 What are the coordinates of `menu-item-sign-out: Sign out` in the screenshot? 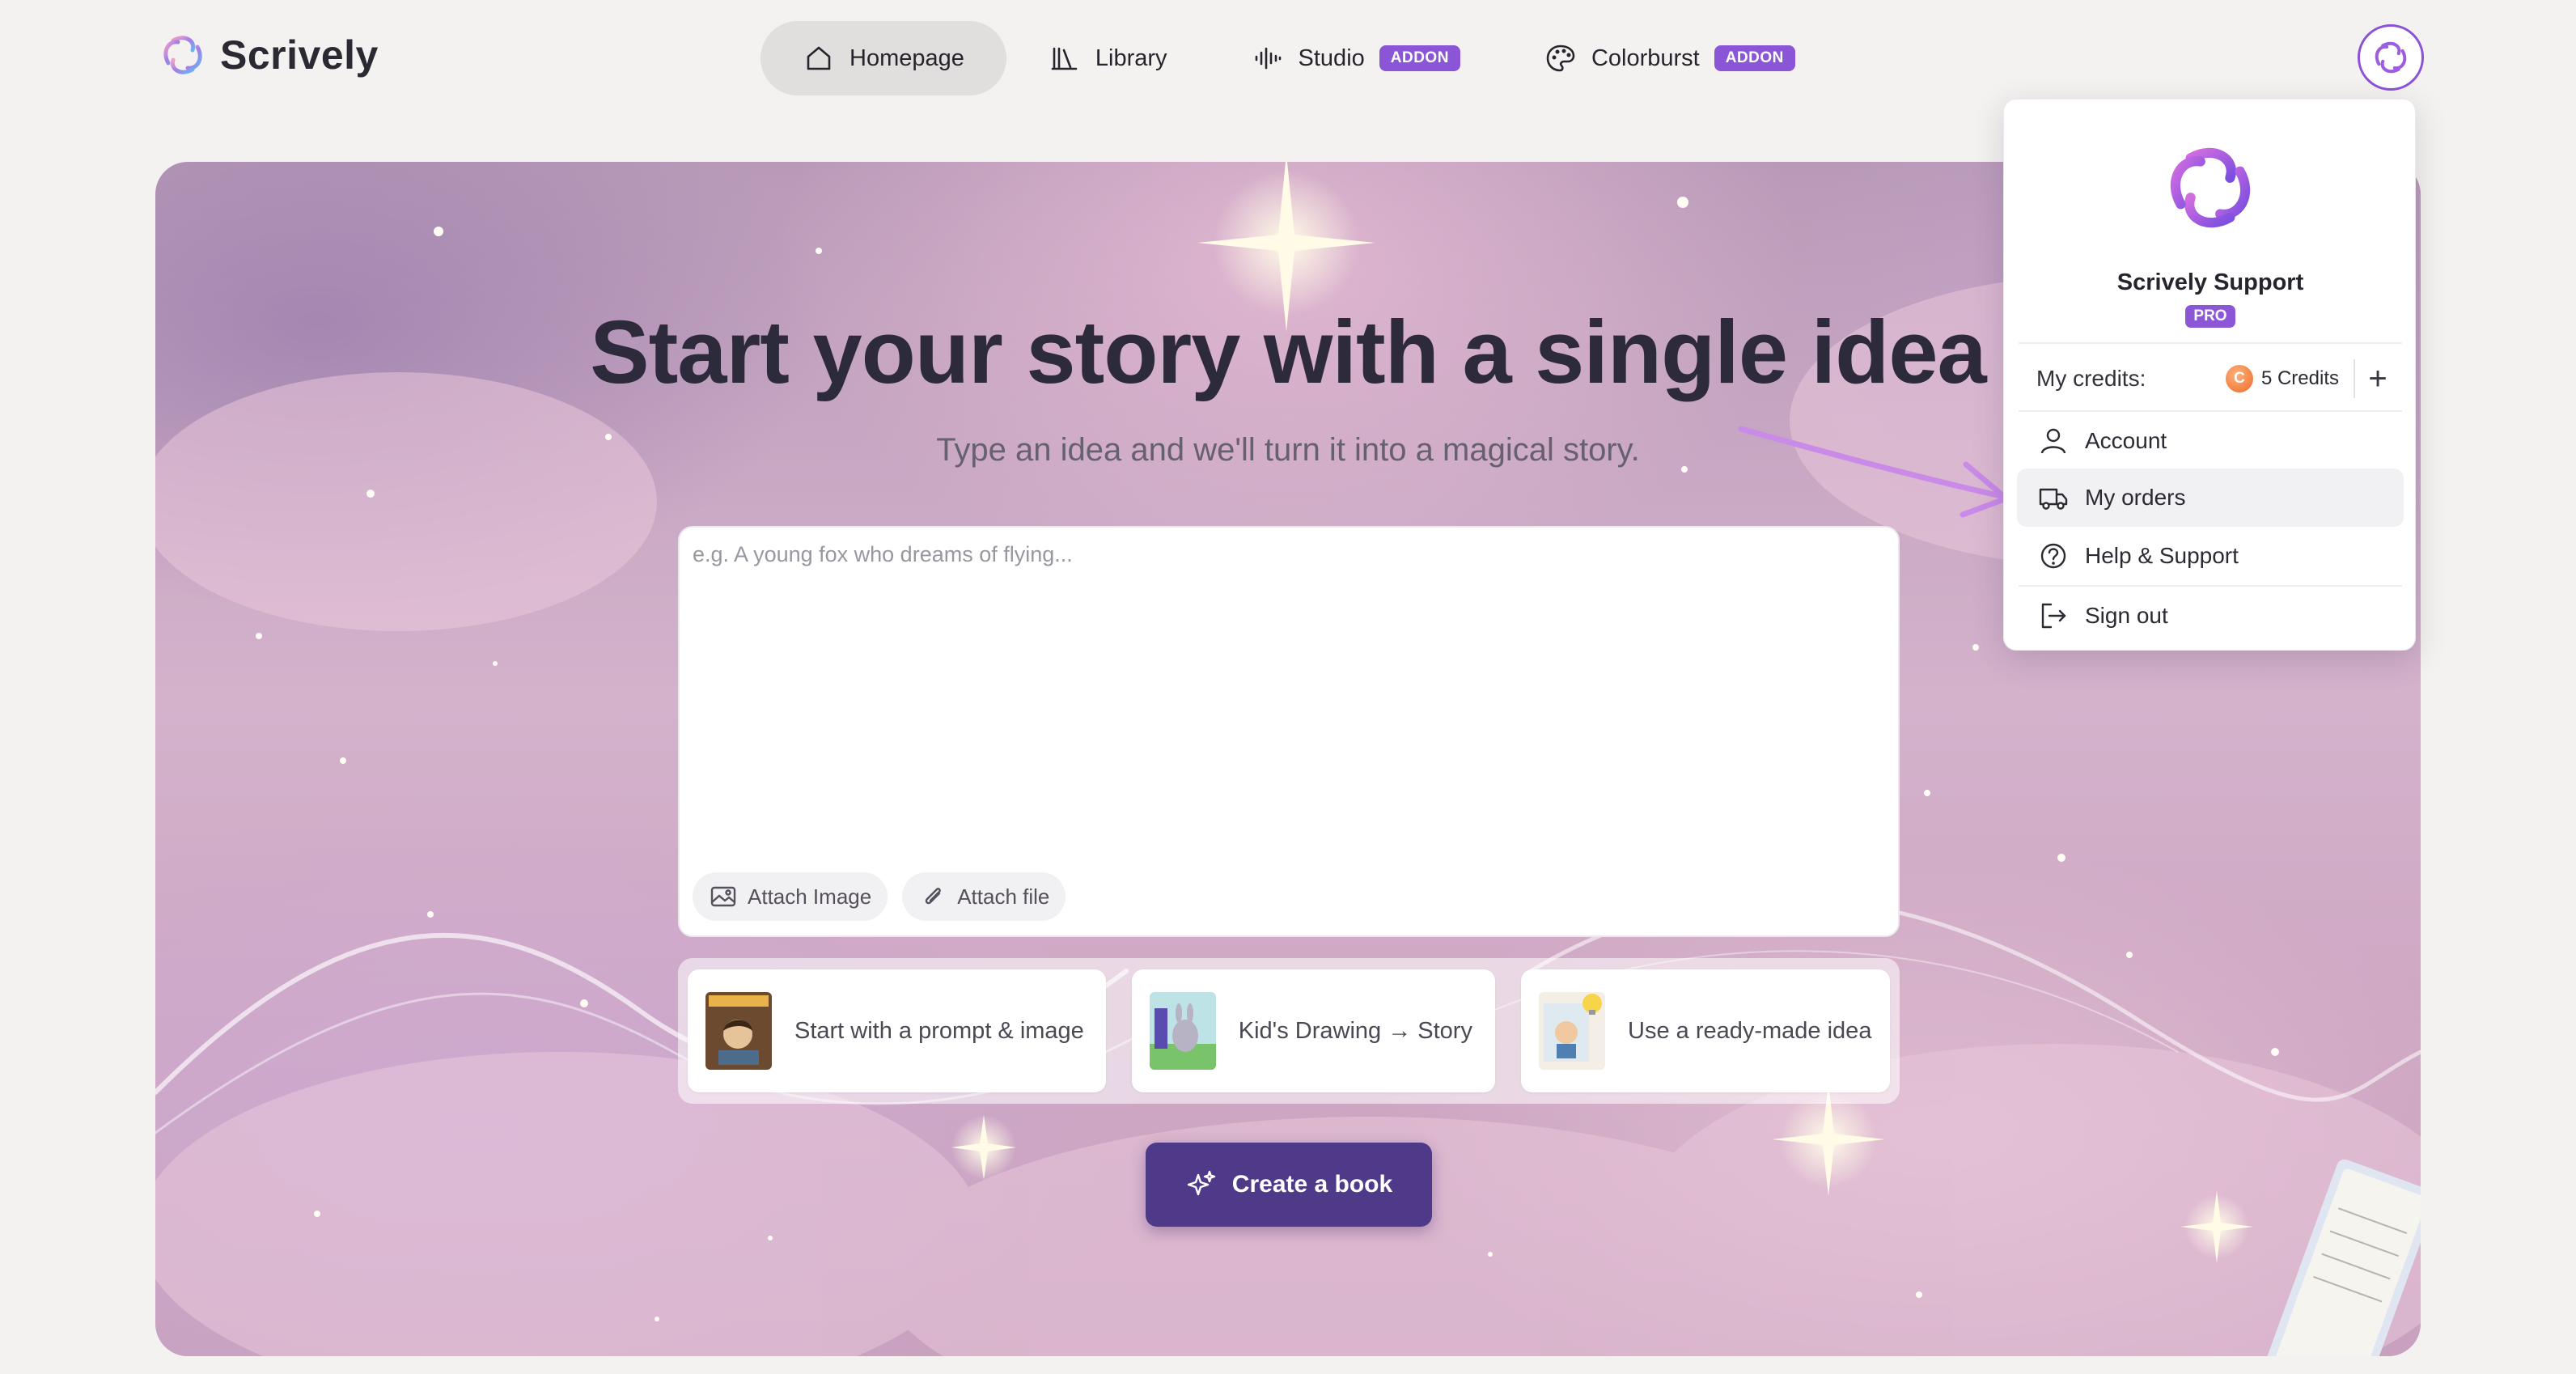 It's located at (2210, 616).